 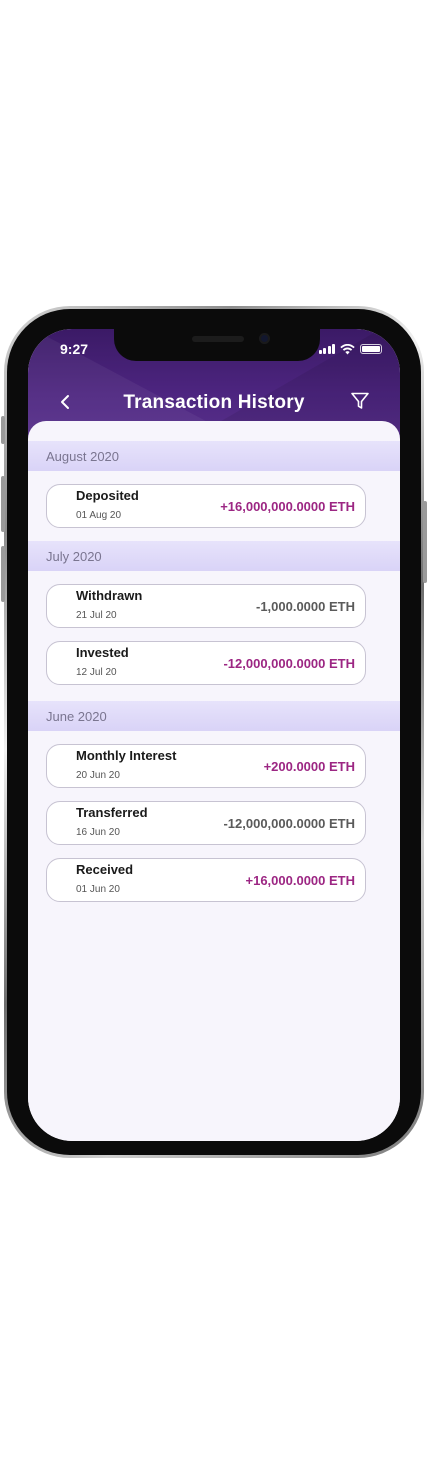 I want to click on transaction-date: 01 Jun 20, so click(x=98, y=889).